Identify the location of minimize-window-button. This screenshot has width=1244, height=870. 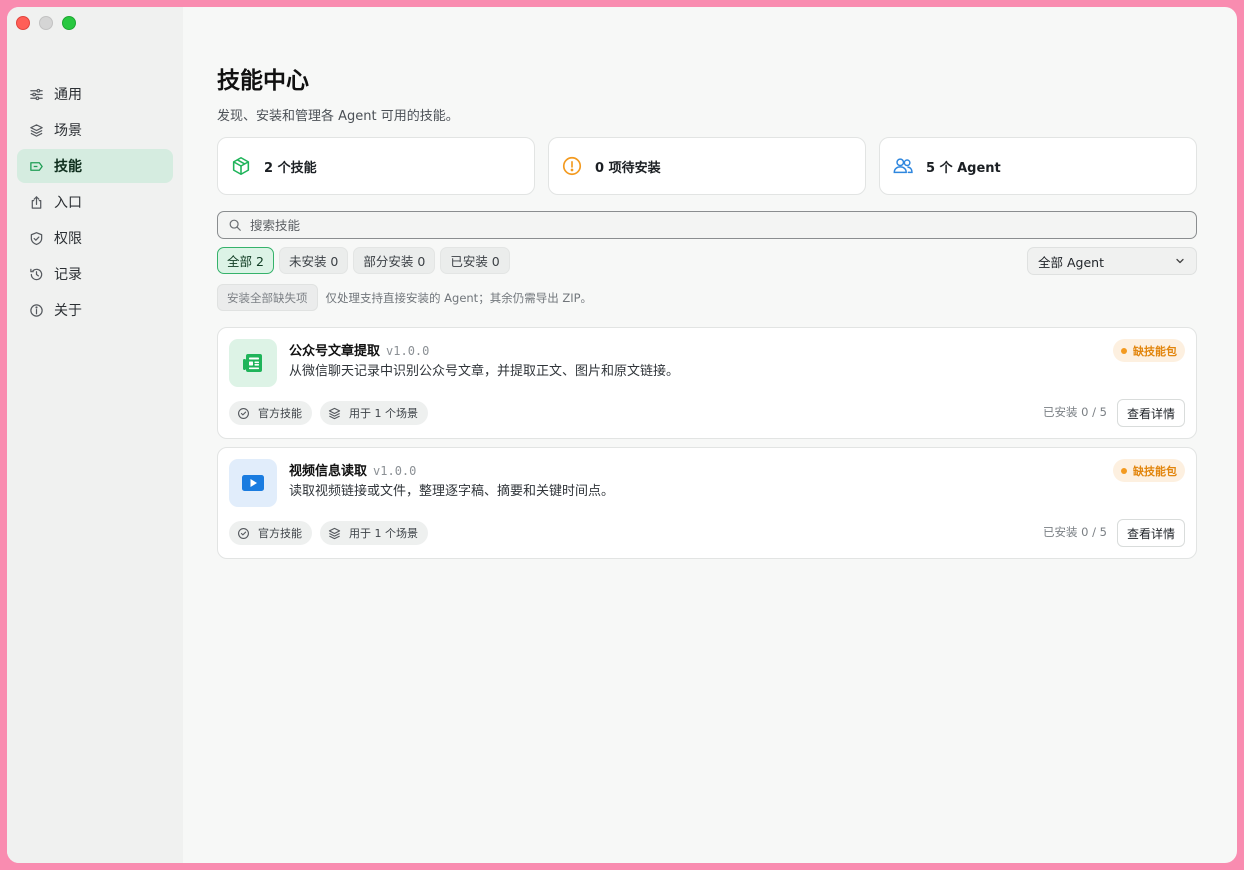
(46, 23).